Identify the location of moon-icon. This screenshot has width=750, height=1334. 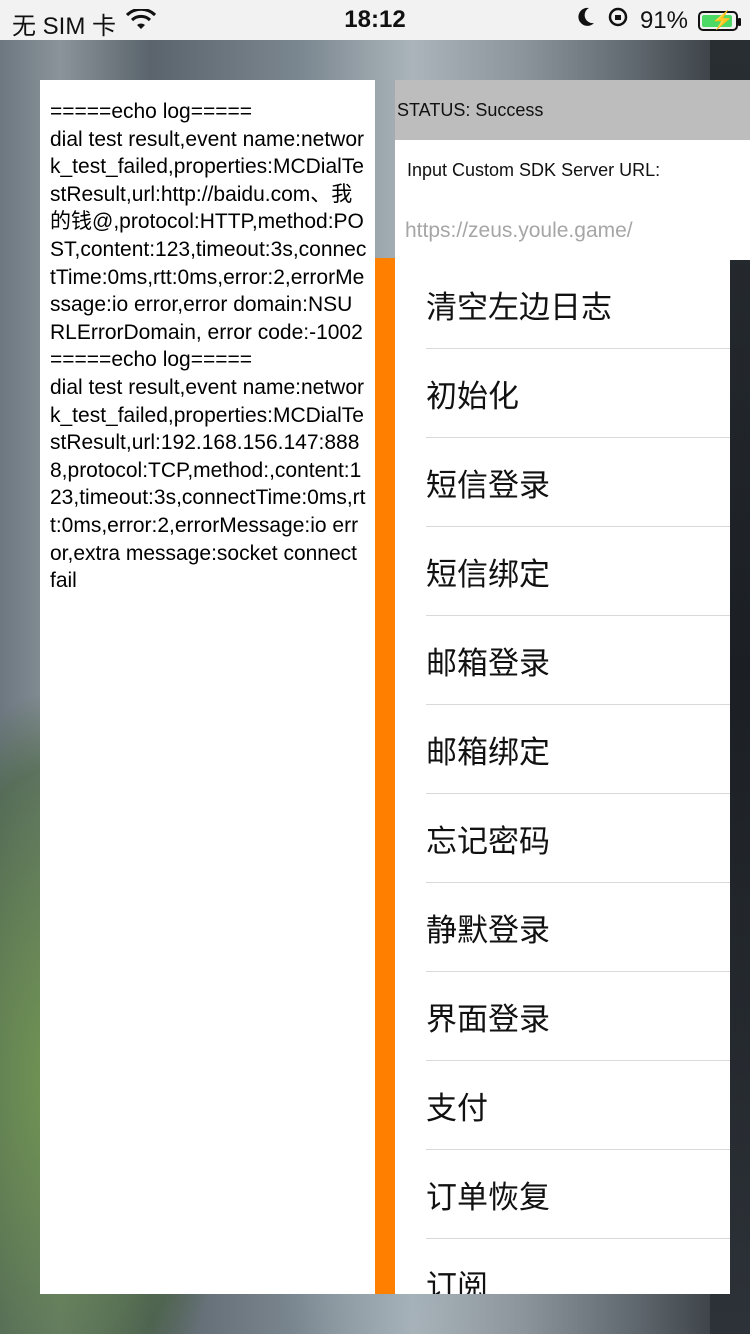
(586, 20).